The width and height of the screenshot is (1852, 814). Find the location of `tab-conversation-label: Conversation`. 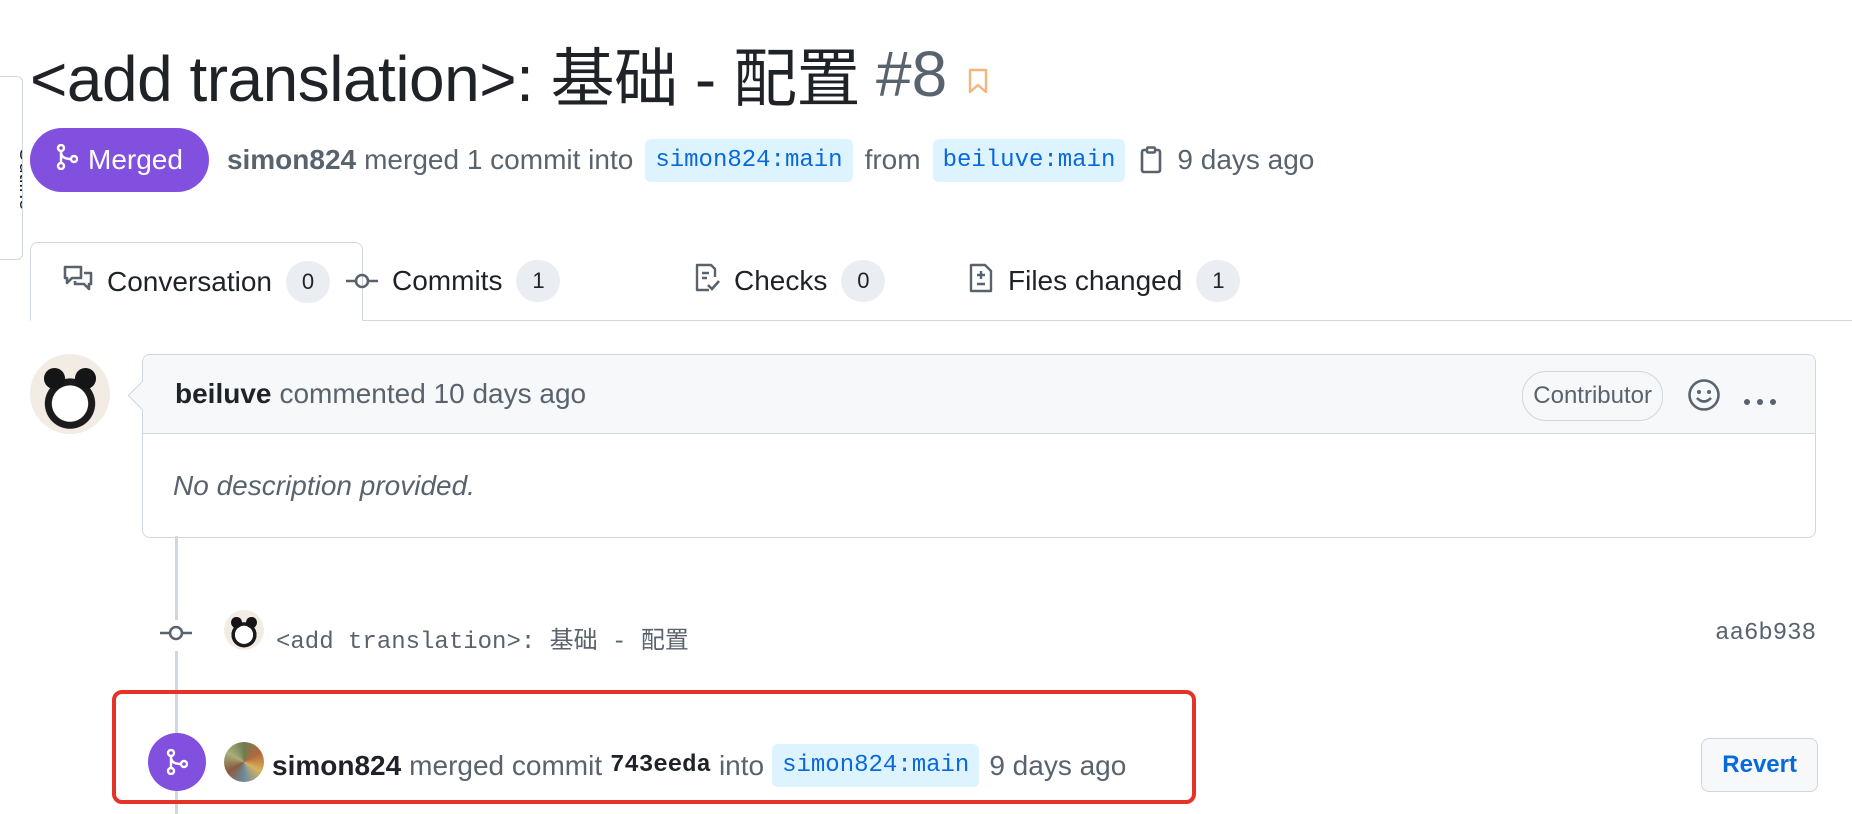

tab-conversation-label: Conversation is located at coordinates (189, 281).